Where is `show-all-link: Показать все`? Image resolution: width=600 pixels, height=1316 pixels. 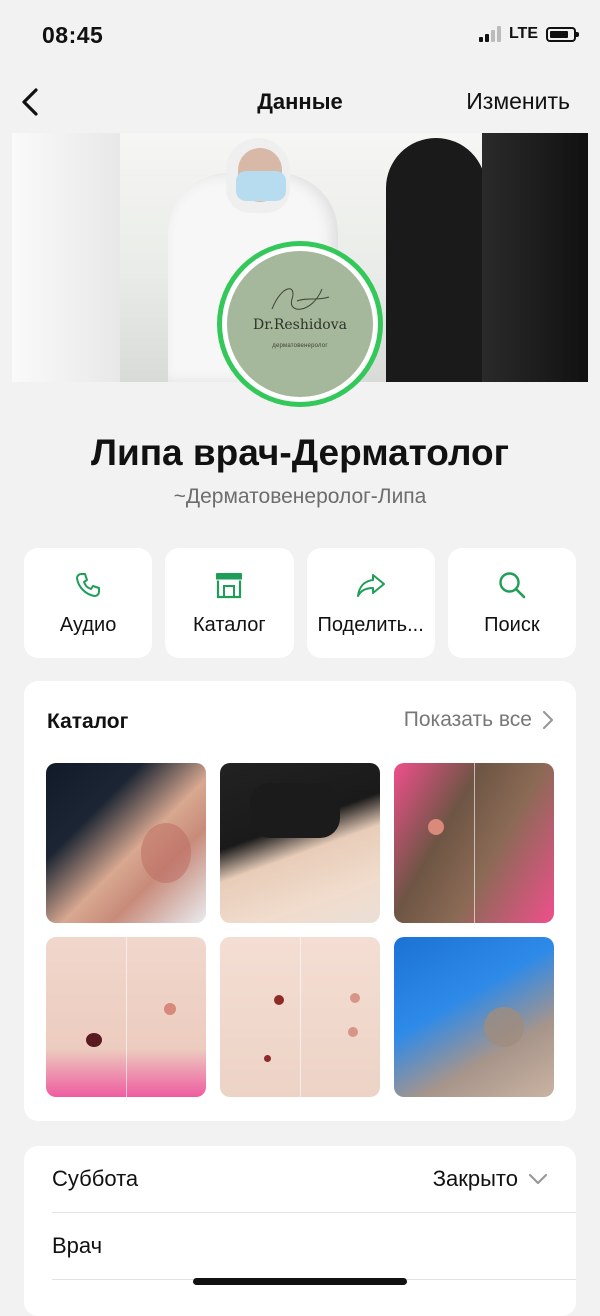
show-all-link: Показать все is located at coordinates (479, 720).